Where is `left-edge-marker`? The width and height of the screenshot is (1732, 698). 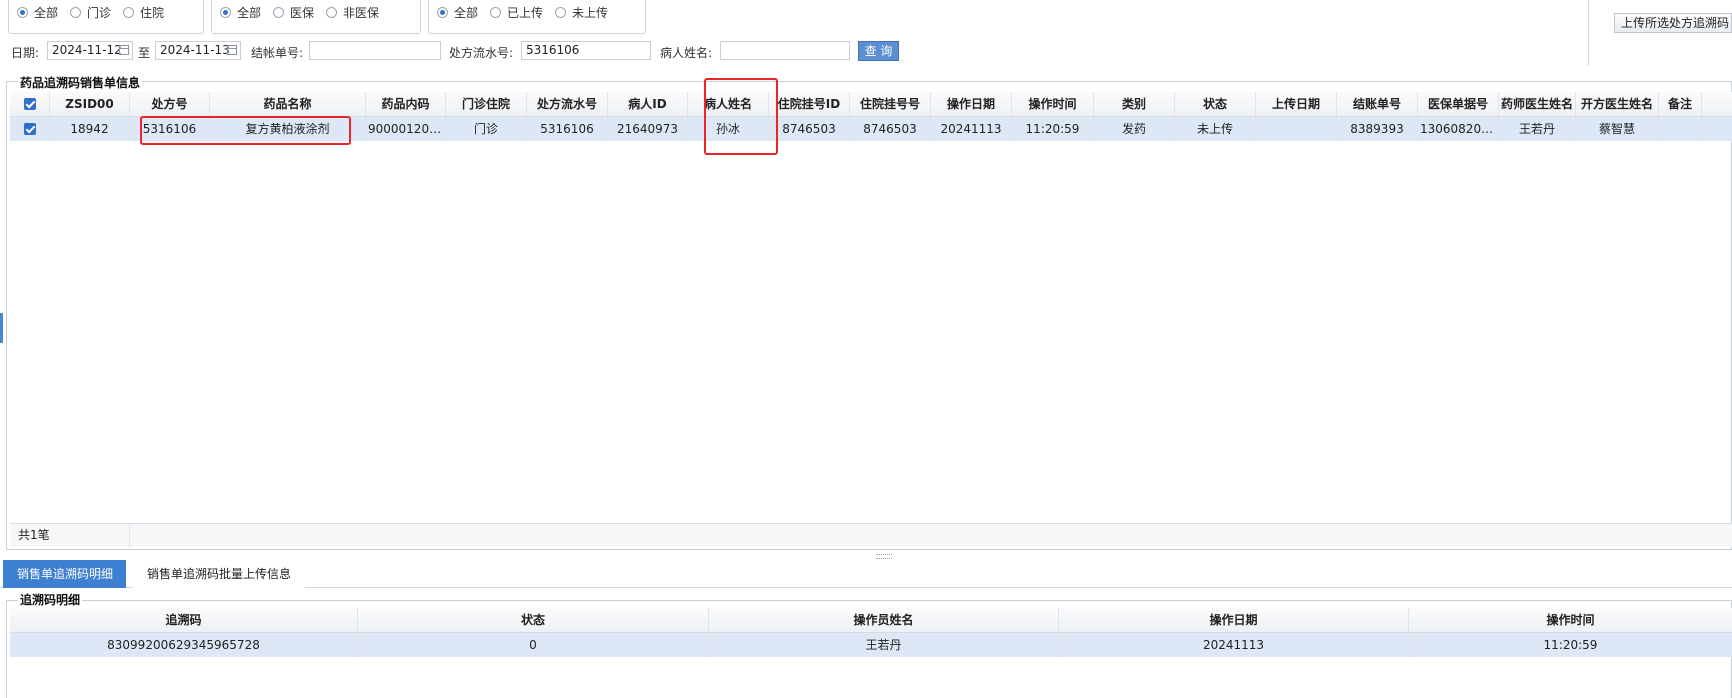
left-edge-marker is located at coordinates (1, 328).